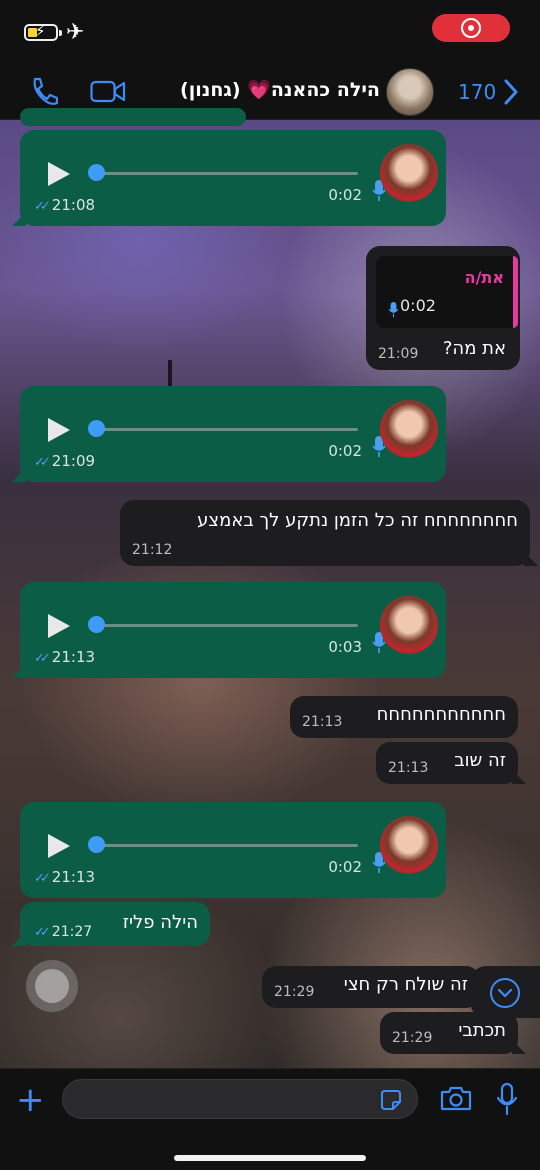 The image size is (540, 1170). Describe the element at coordinates (471, 28) in the screenshot. I see `screen-recording-indicator` at that location.